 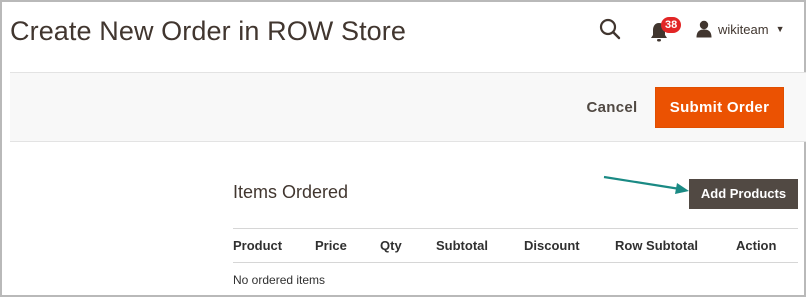 I want to click on search-button, so click(x=610, y=30).